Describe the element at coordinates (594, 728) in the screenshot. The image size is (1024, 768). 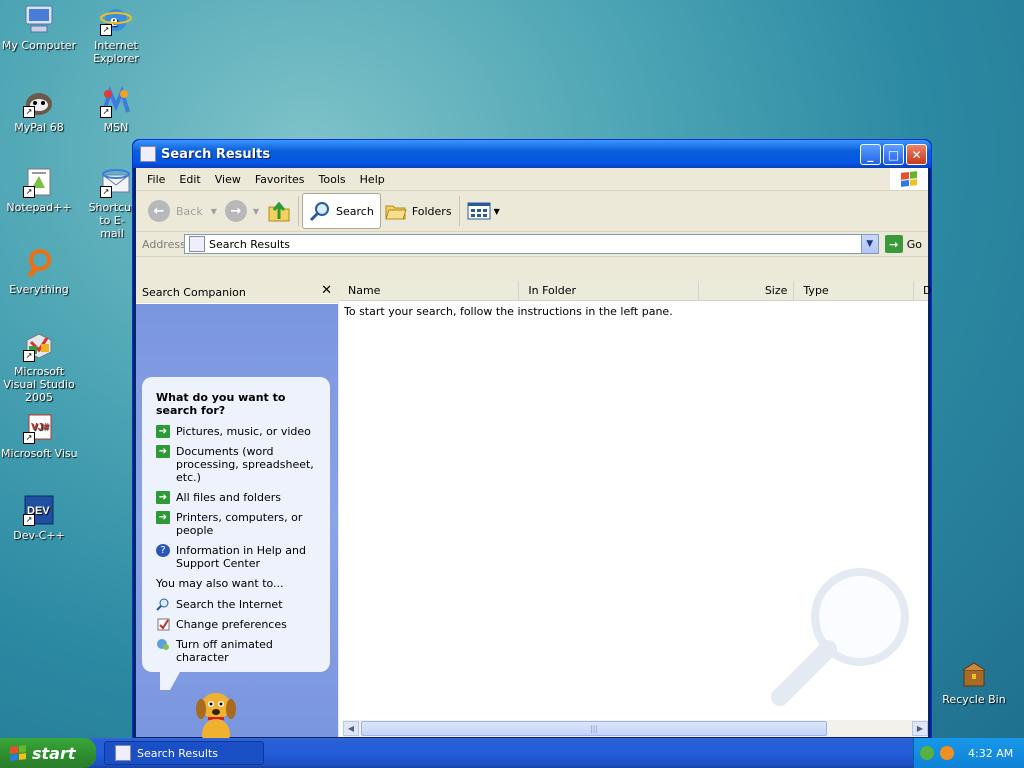
I see `scrollbar-thumb: |||` at that location.